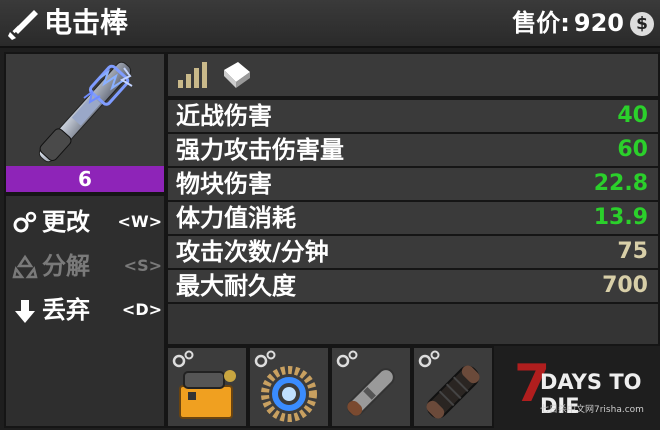 This screenshot has height=430, width=660. Describe the element at coordinates (66, 222) in the screenshot. I see `action-label: 更改` at that location.